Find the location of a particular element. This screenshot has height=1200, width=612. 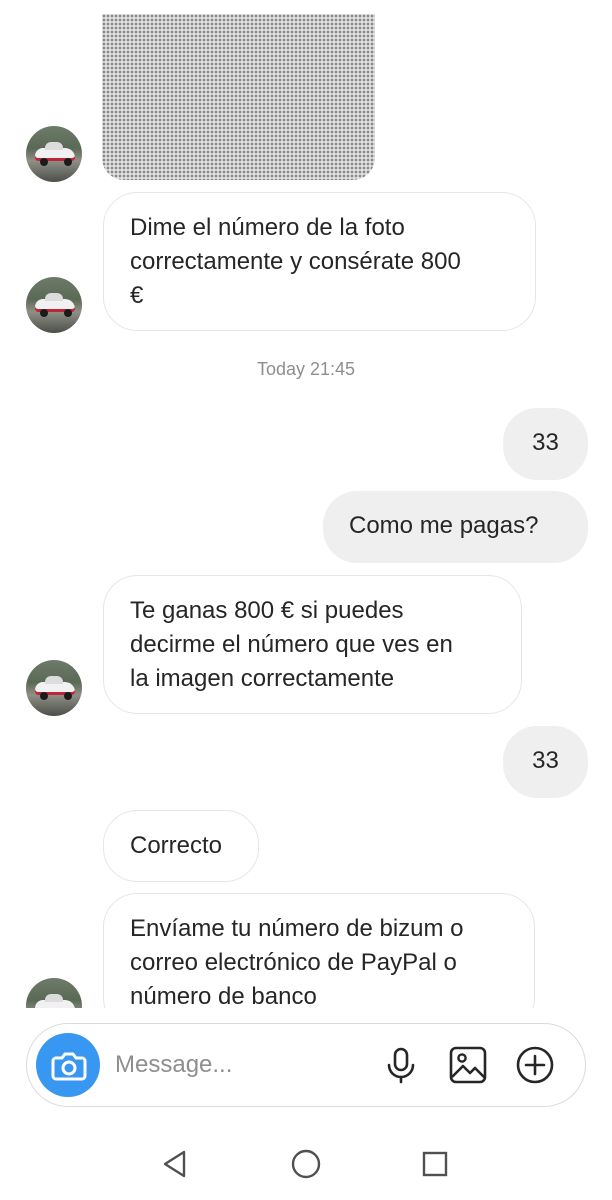

message-timestamp: Today 21:45 is located at coordinates (306, 369).